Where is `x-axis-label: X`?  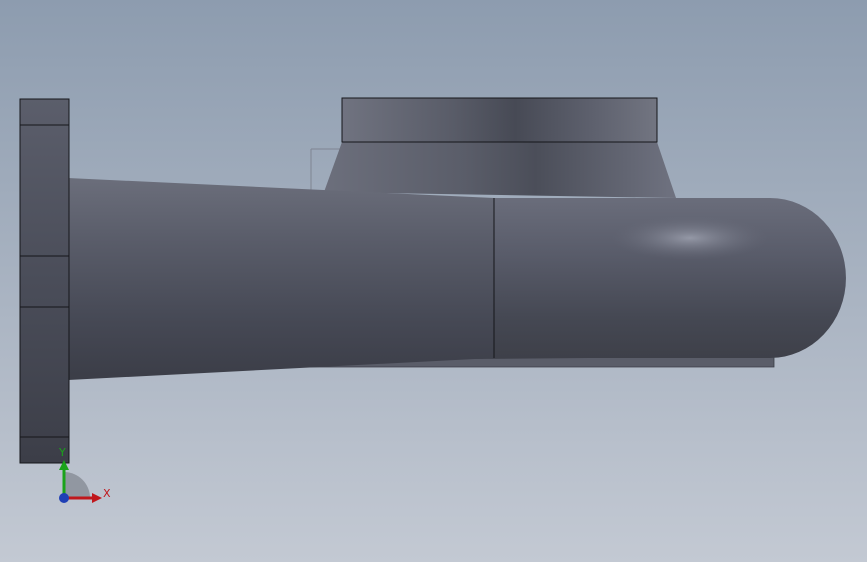 x-axis-label: X is located at coordinates (107, 493).